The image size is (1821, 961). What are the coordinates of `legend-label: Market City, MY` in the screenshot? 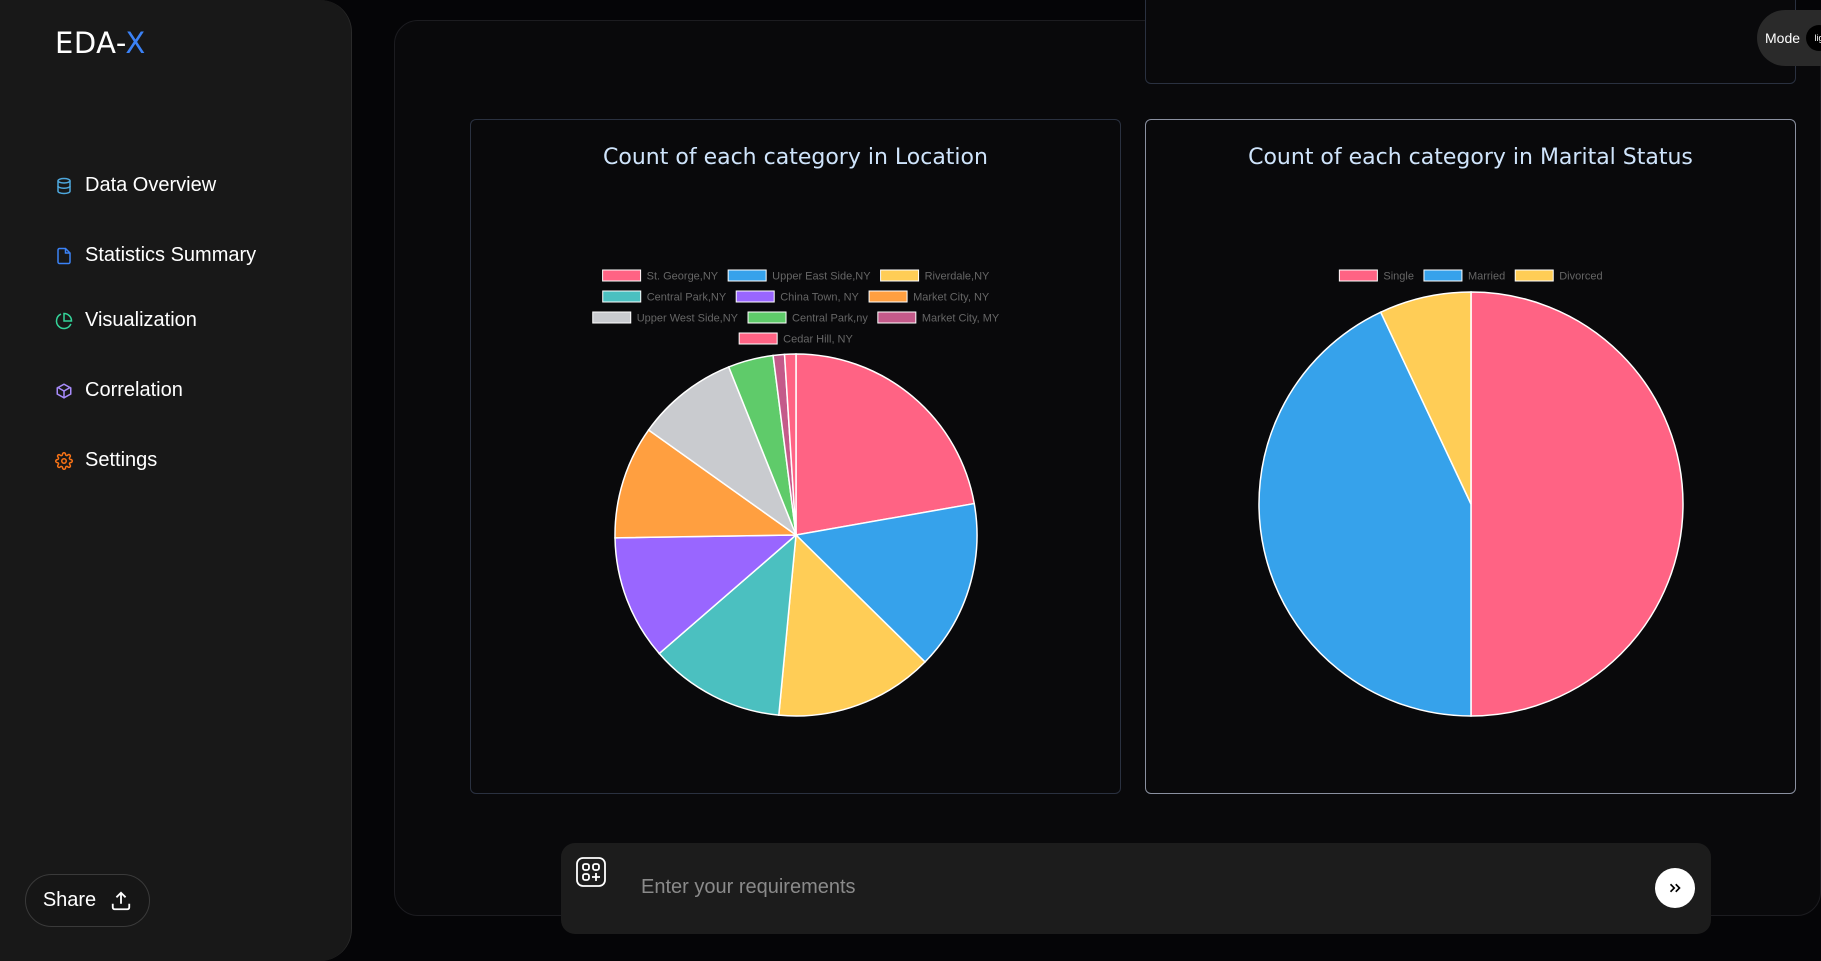 It's located at (961, 319).